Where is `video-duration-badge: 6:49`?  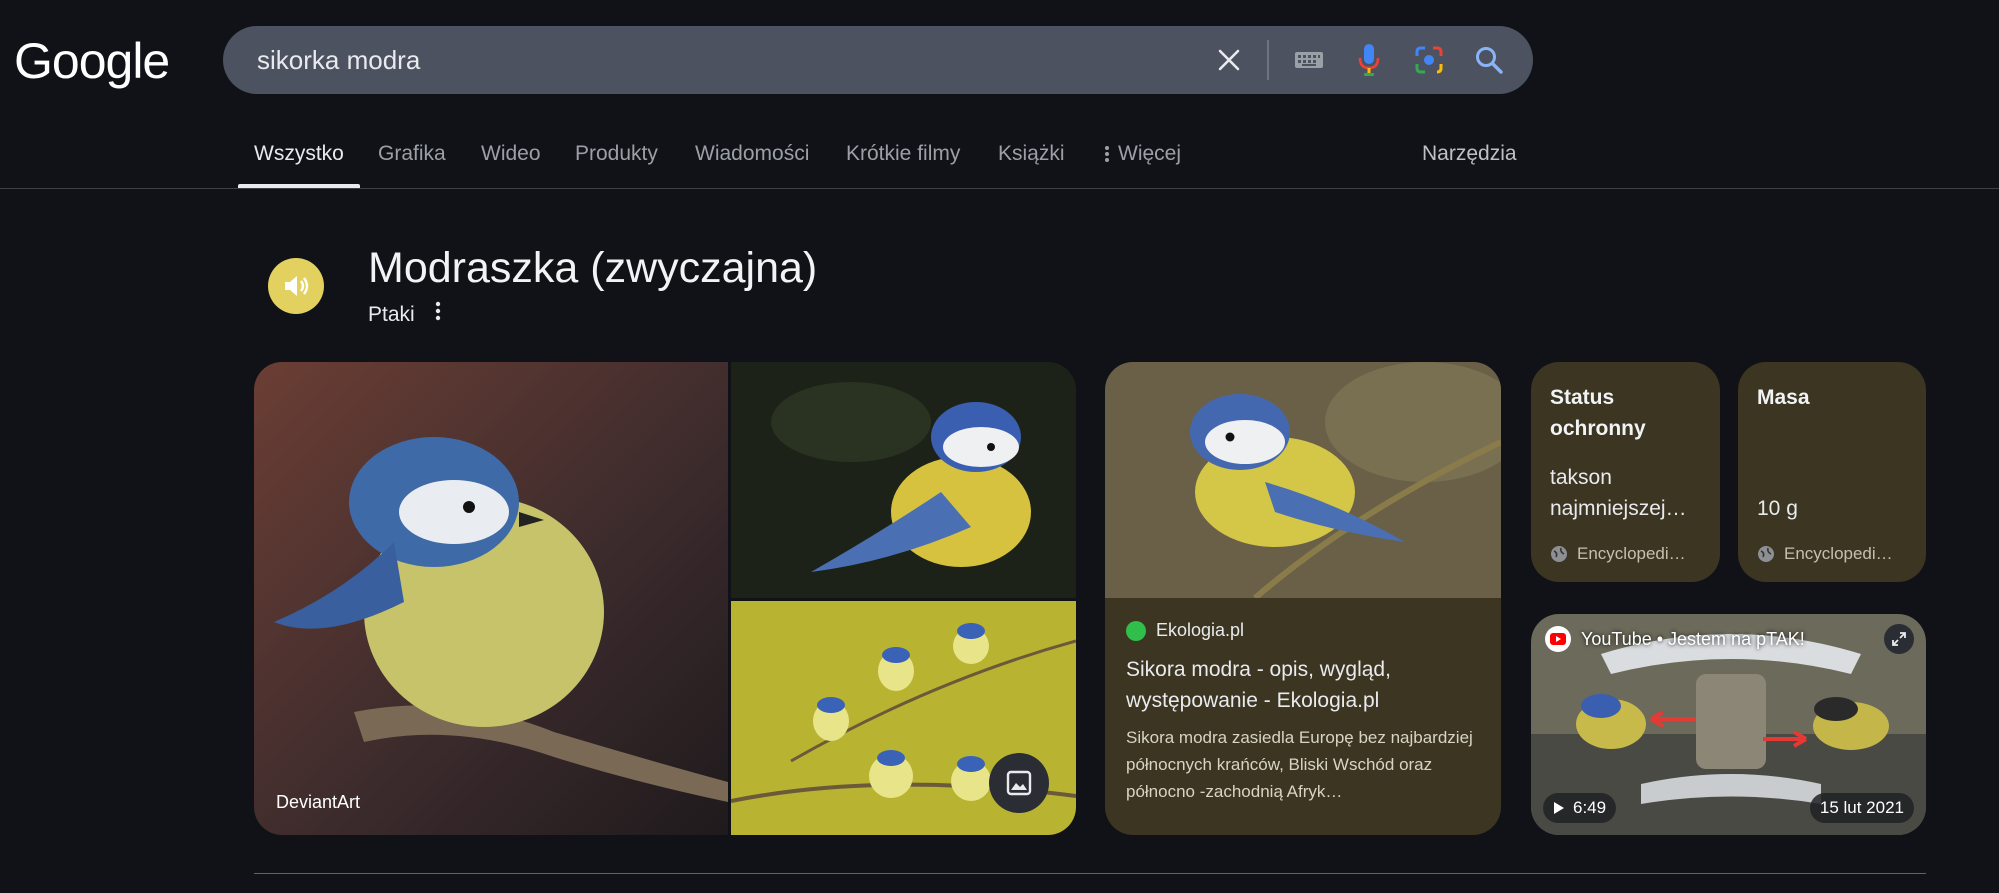
video-duration-badge: 6:49 is located at coordinates (1580, 808).